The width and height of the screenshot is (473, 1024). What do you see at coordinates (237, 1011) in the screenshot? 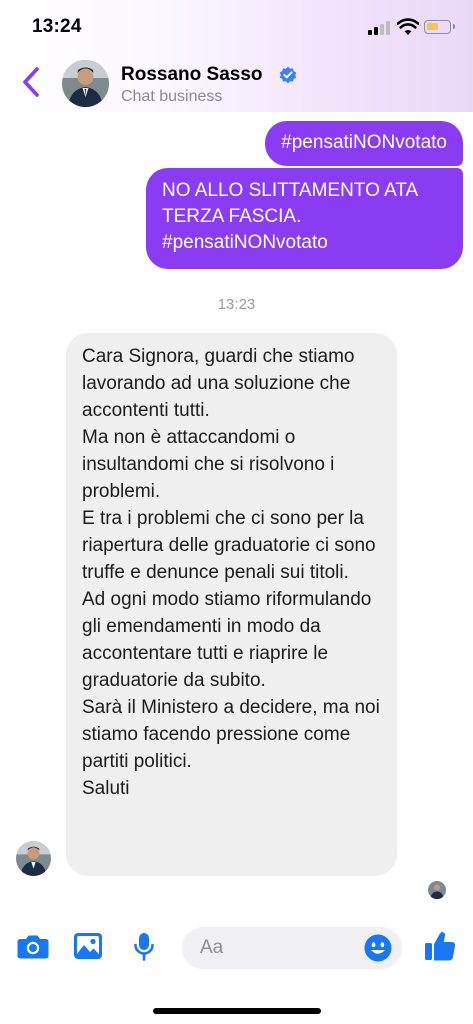
I see `home-indicator` at bounding box center [237, 1011].